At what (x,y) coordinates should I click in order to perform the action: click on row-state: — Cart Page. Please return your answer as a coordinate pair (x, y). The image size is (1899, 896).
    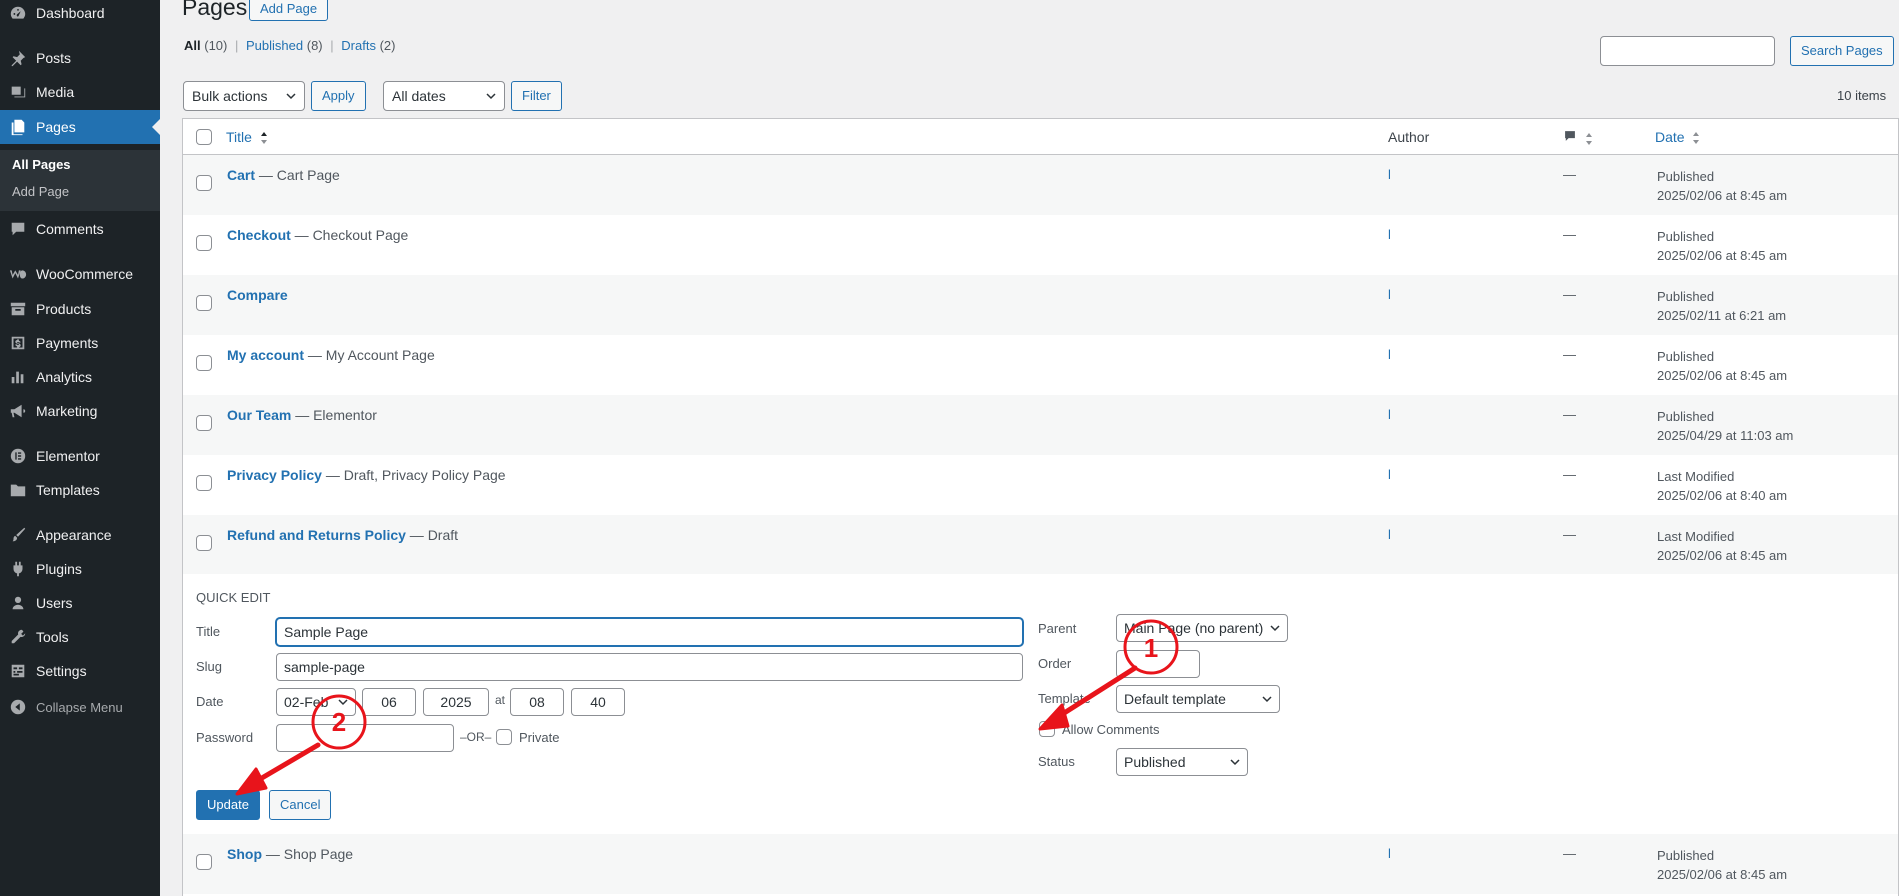
    Looking at the image, I should click on (297, 175).